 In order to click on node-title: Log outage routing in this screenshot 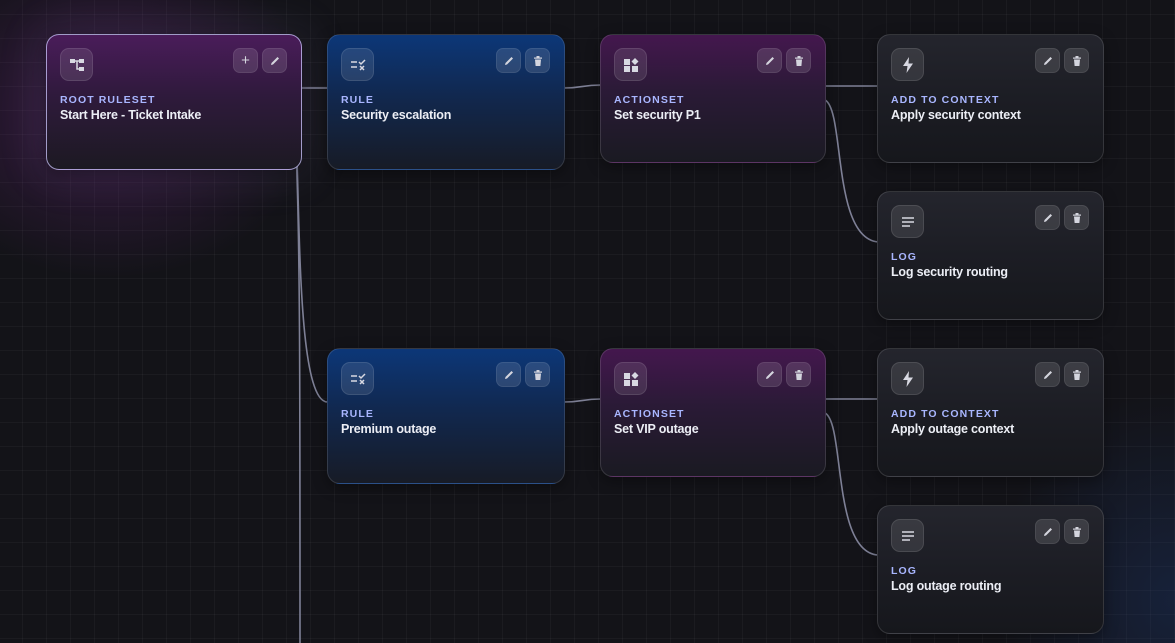, I will do `click(946, 586)`.